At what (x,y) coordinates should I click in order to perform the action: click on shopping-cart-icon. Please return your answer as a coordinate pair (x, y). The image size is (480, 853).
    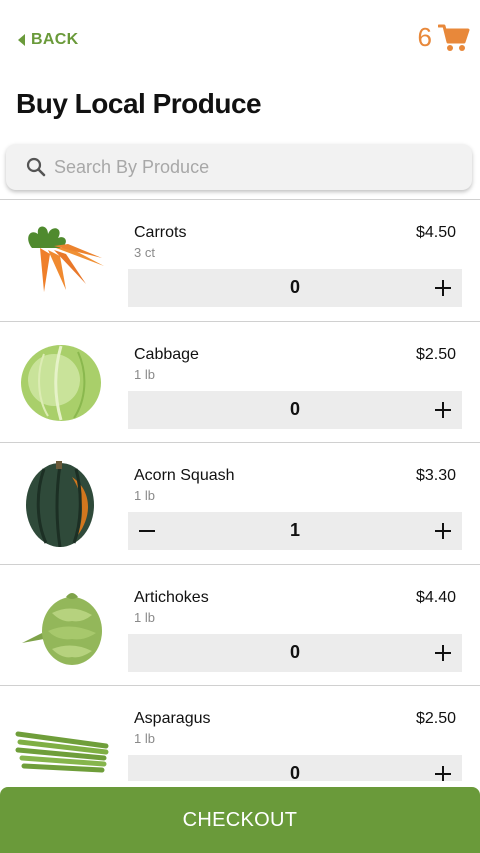
    Looking at the image, I should click on (454, 37).